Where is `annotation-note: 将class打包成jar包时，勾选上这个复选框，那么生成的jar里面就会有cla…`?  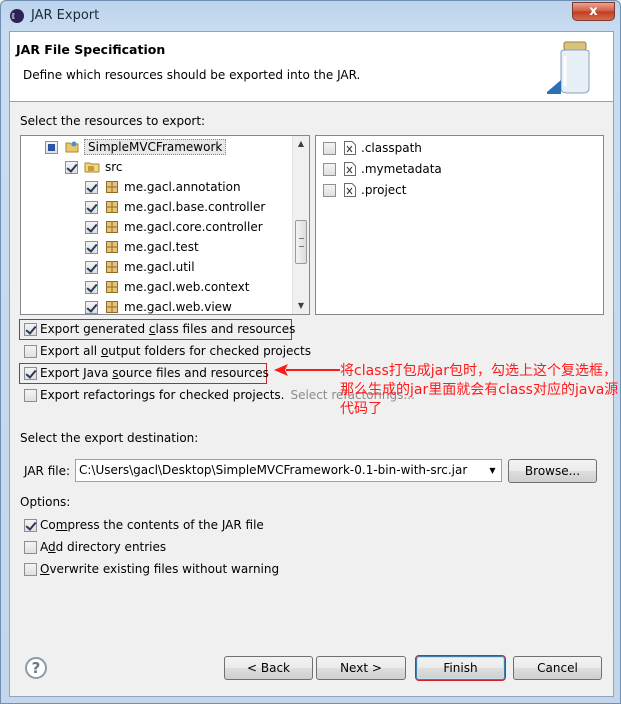 annotation-note: 将class打包成jar包时，勾选上这个复选框，那么生成的jar里面就会有cla… is located at coordinates (479, 390).